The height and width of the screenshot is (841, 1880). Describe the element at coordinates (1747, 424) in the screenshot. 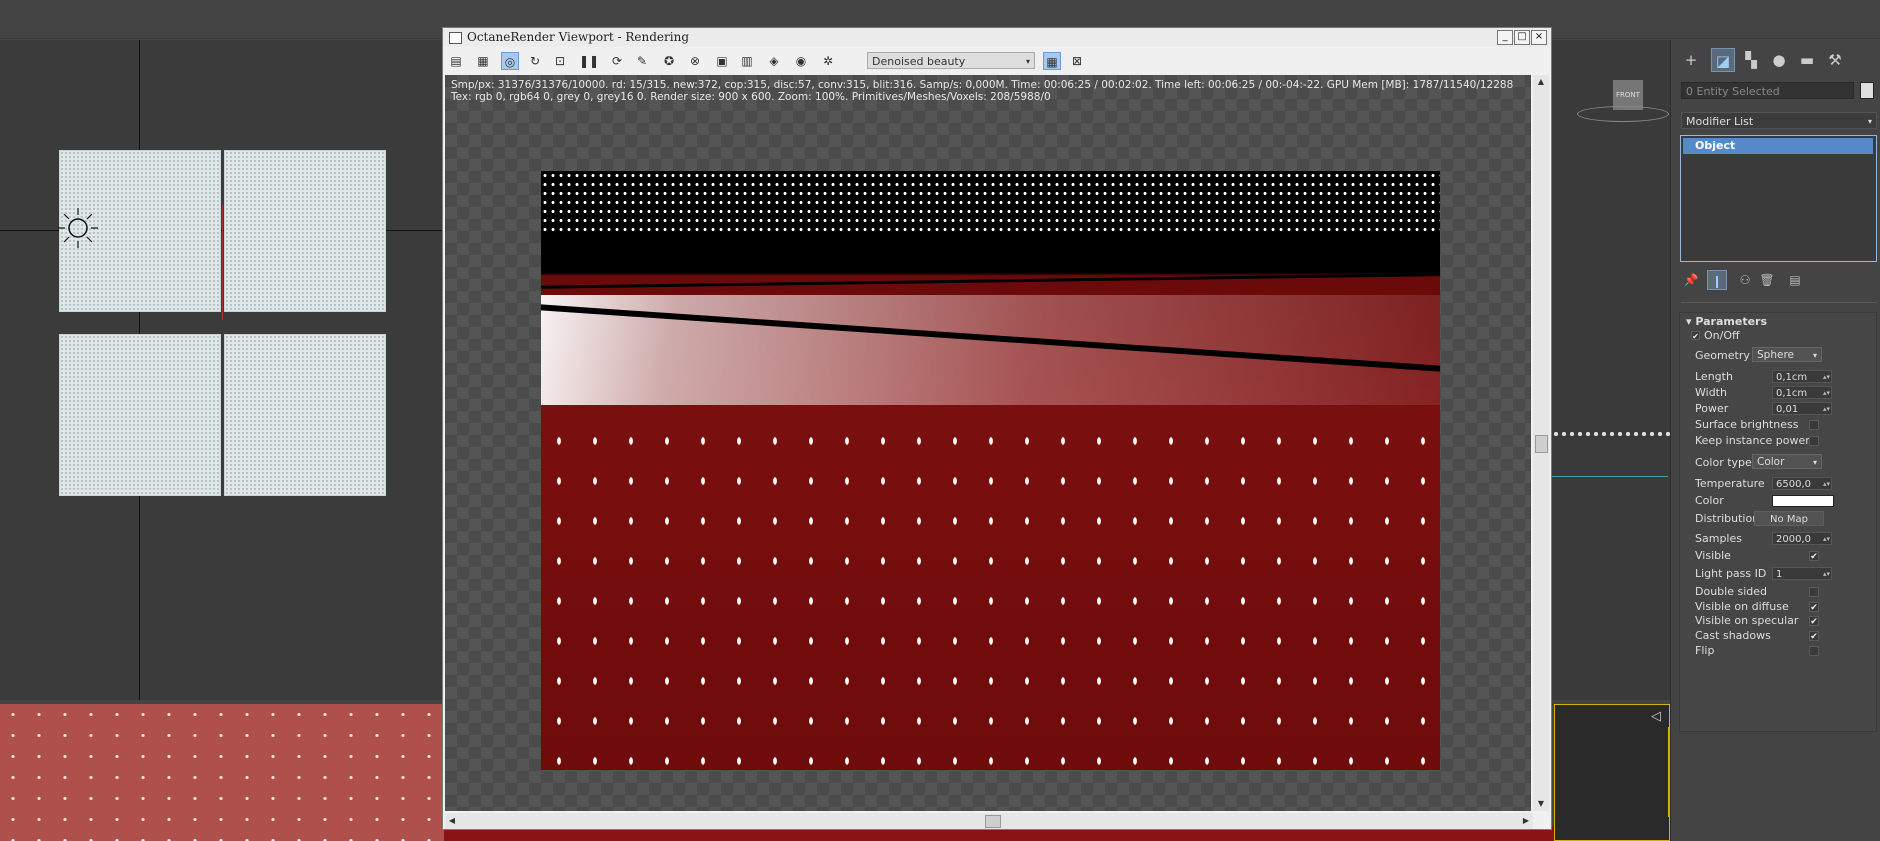

I see `surface-brightness-label: Surface brightness` at that location.